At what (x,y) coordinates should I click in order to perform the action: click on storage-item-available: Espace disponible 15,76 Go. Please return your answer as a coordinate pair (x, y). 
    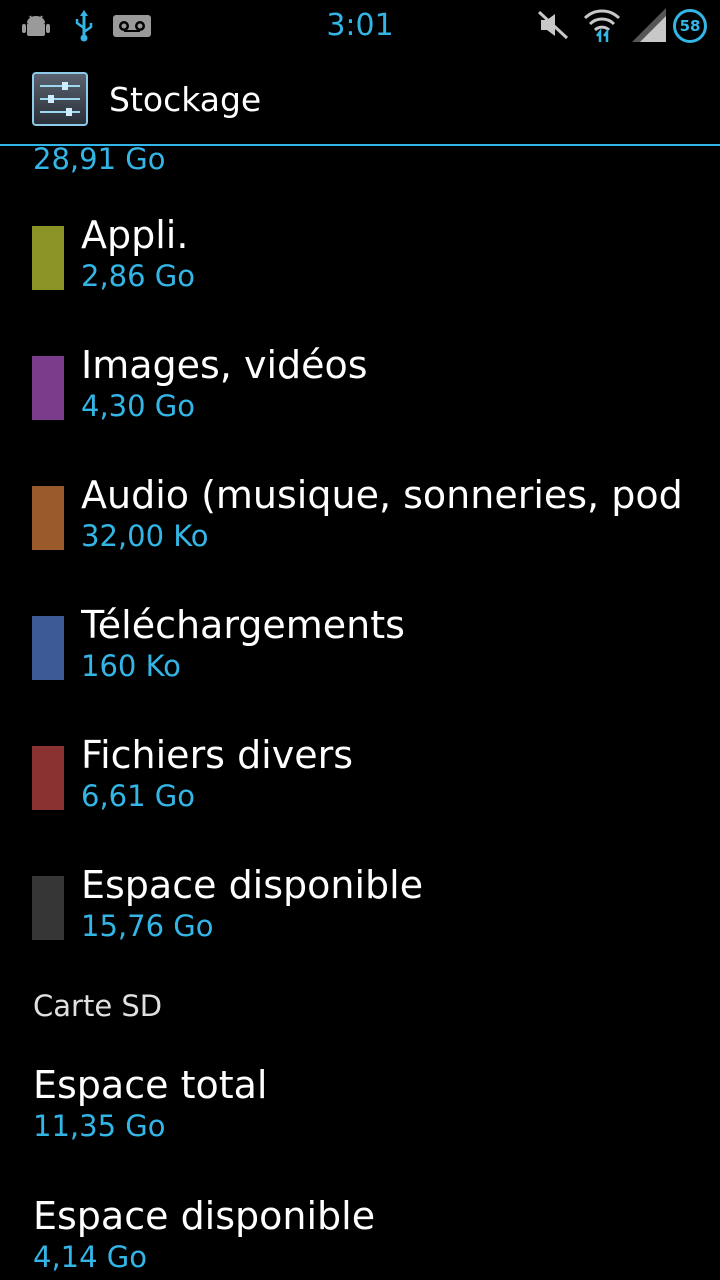
    Looking at the image, I should click on (360, 924).